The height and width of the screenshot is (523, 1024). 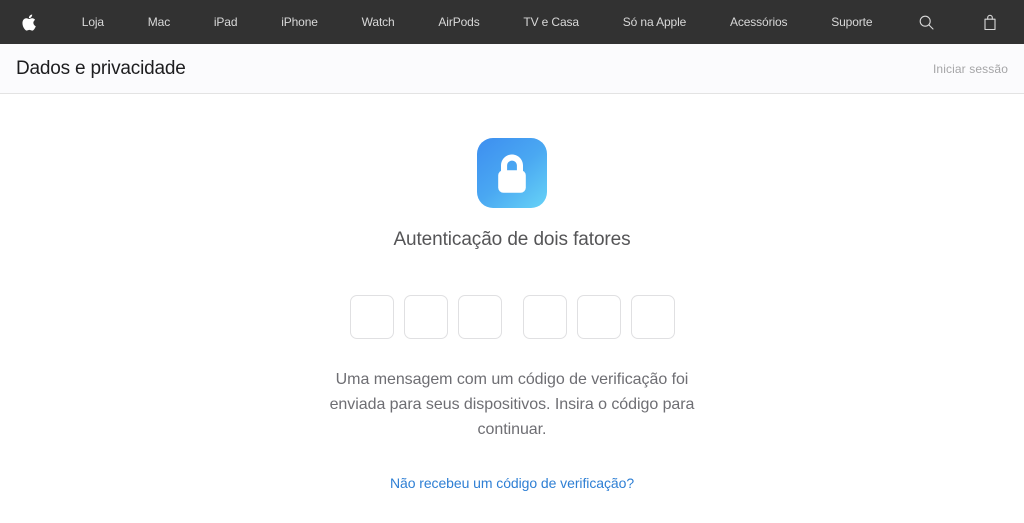 I want to click on nav-item-label: Suporte, so click(x=852, y=22).